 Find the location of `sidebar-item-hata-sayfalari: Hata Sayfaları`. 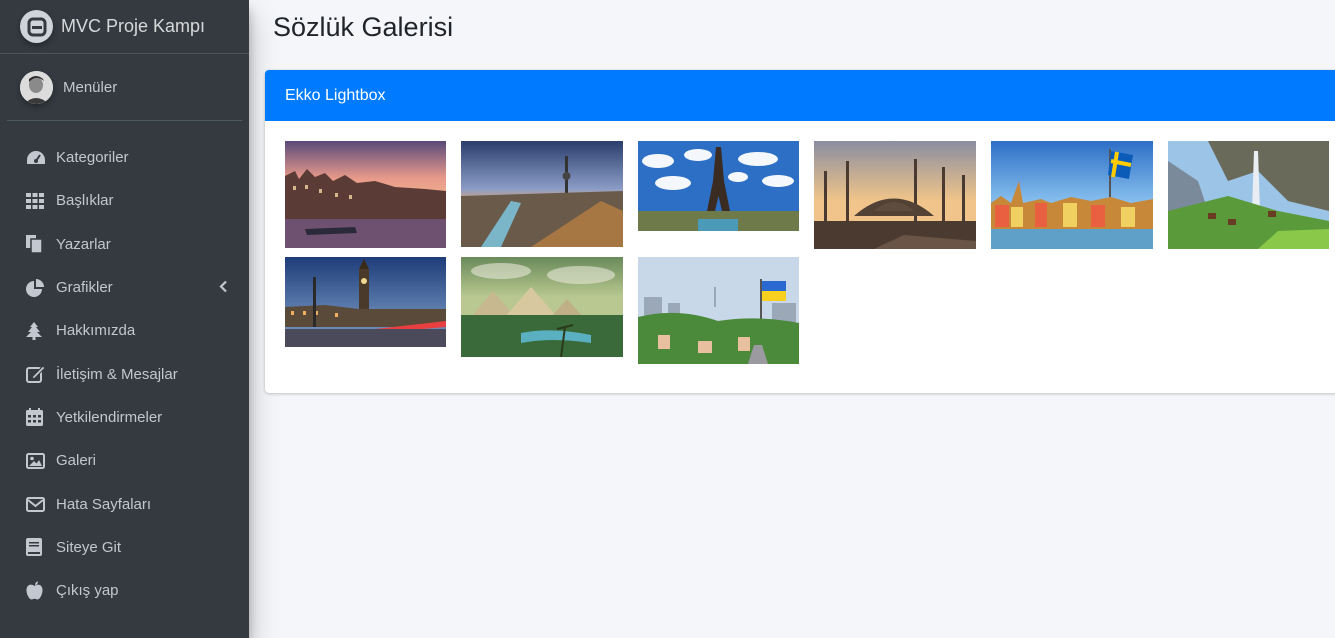

sidebar-item-hata-sayfalari: Hata Sayfaları is located at coordinates (124, 503).